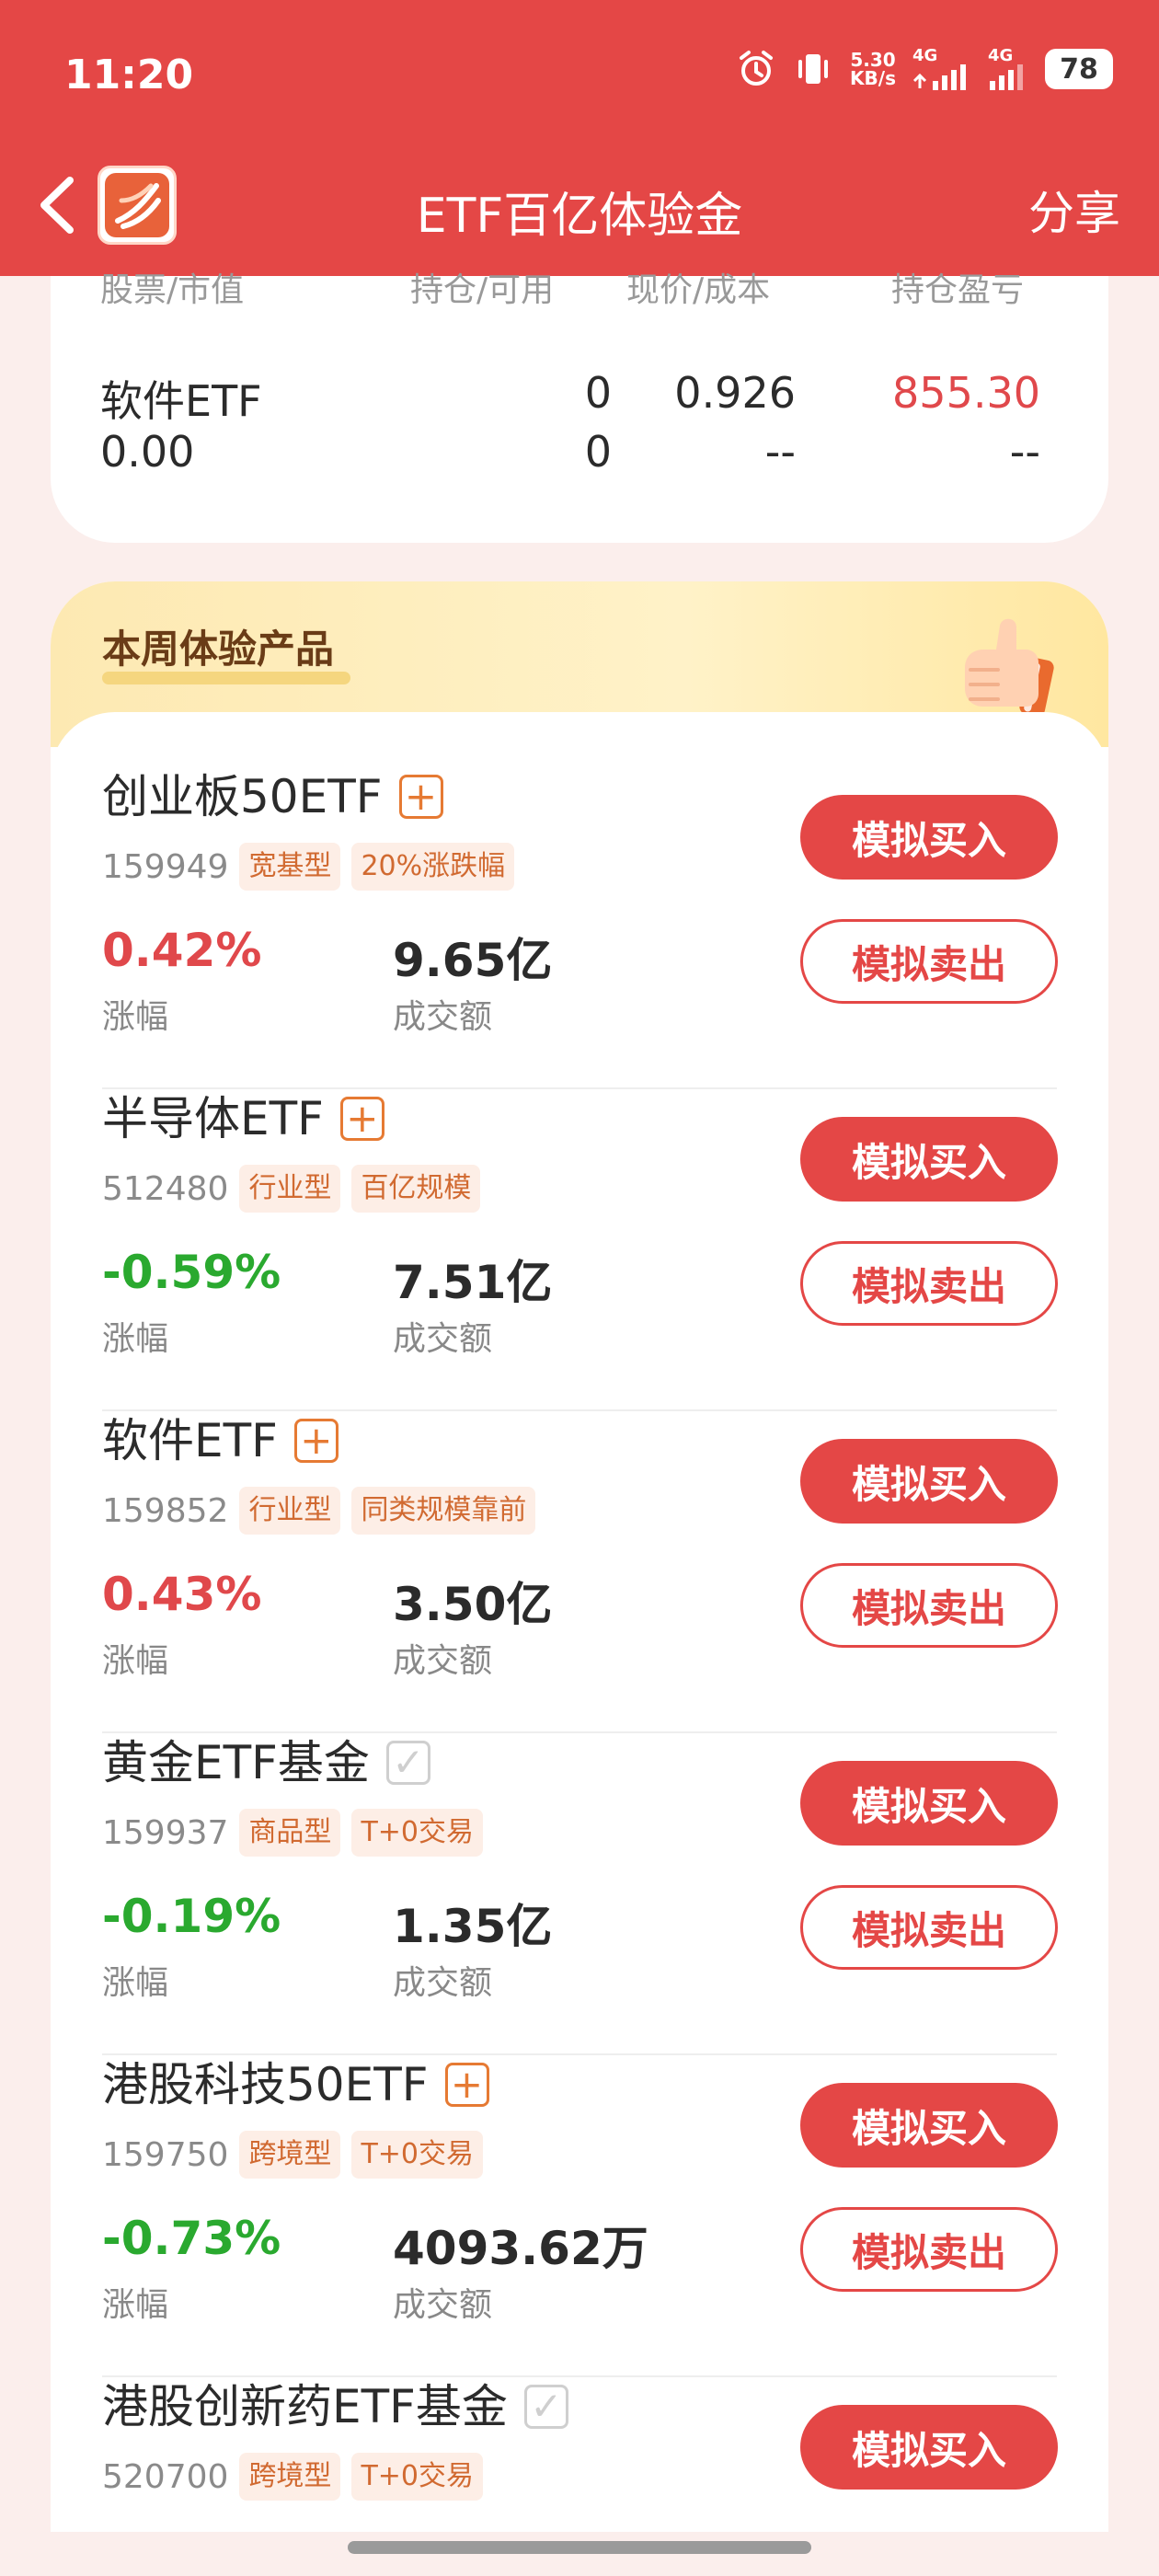 This screenshot has width=1159, height=2576. What do you see at coordinates (1008, 69) in the screenshot?
I see `signal-icon-2: 4G` at bounding box center [1008, 69].